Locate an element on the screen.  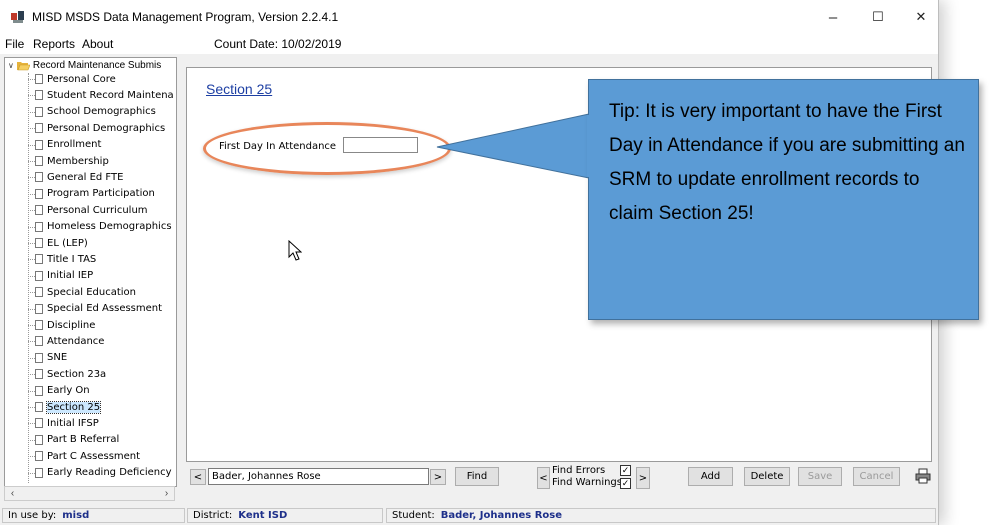
tree-item: Section 23a is located at coordinates (70, 374).